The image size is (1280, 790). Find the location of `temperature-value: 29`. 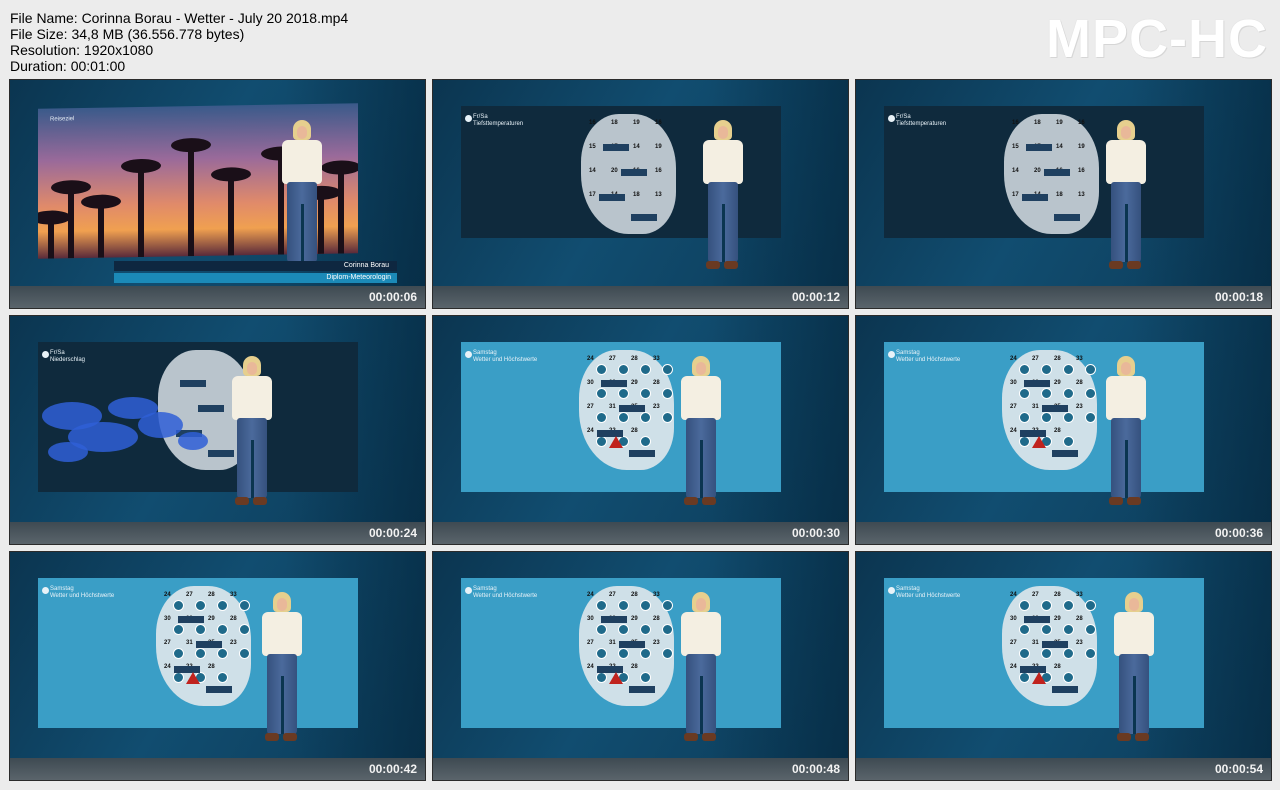

temperature-value: 29 is located at coordinates (634, 619).